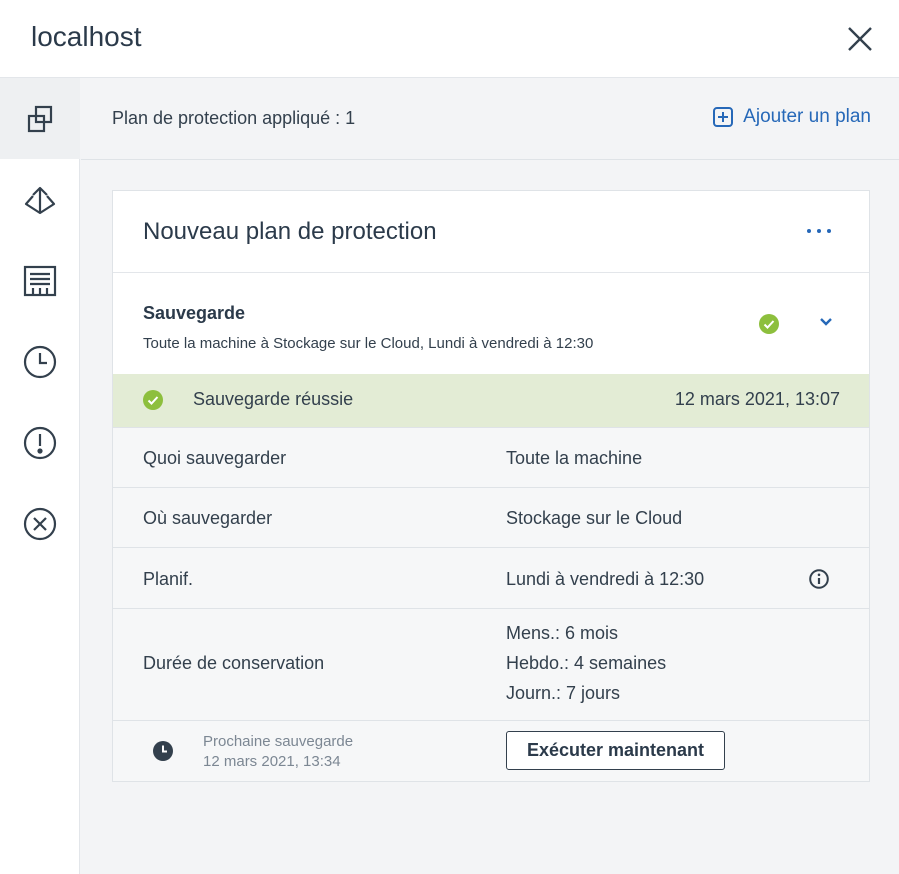 The height and width of the screenshot is (874, 899). What do you see at coordinates (491, 578) in the screenshot?
I see `schedule-row: Planif. Lundi à vendredi à 12:30` at bounding box center [491, 578].